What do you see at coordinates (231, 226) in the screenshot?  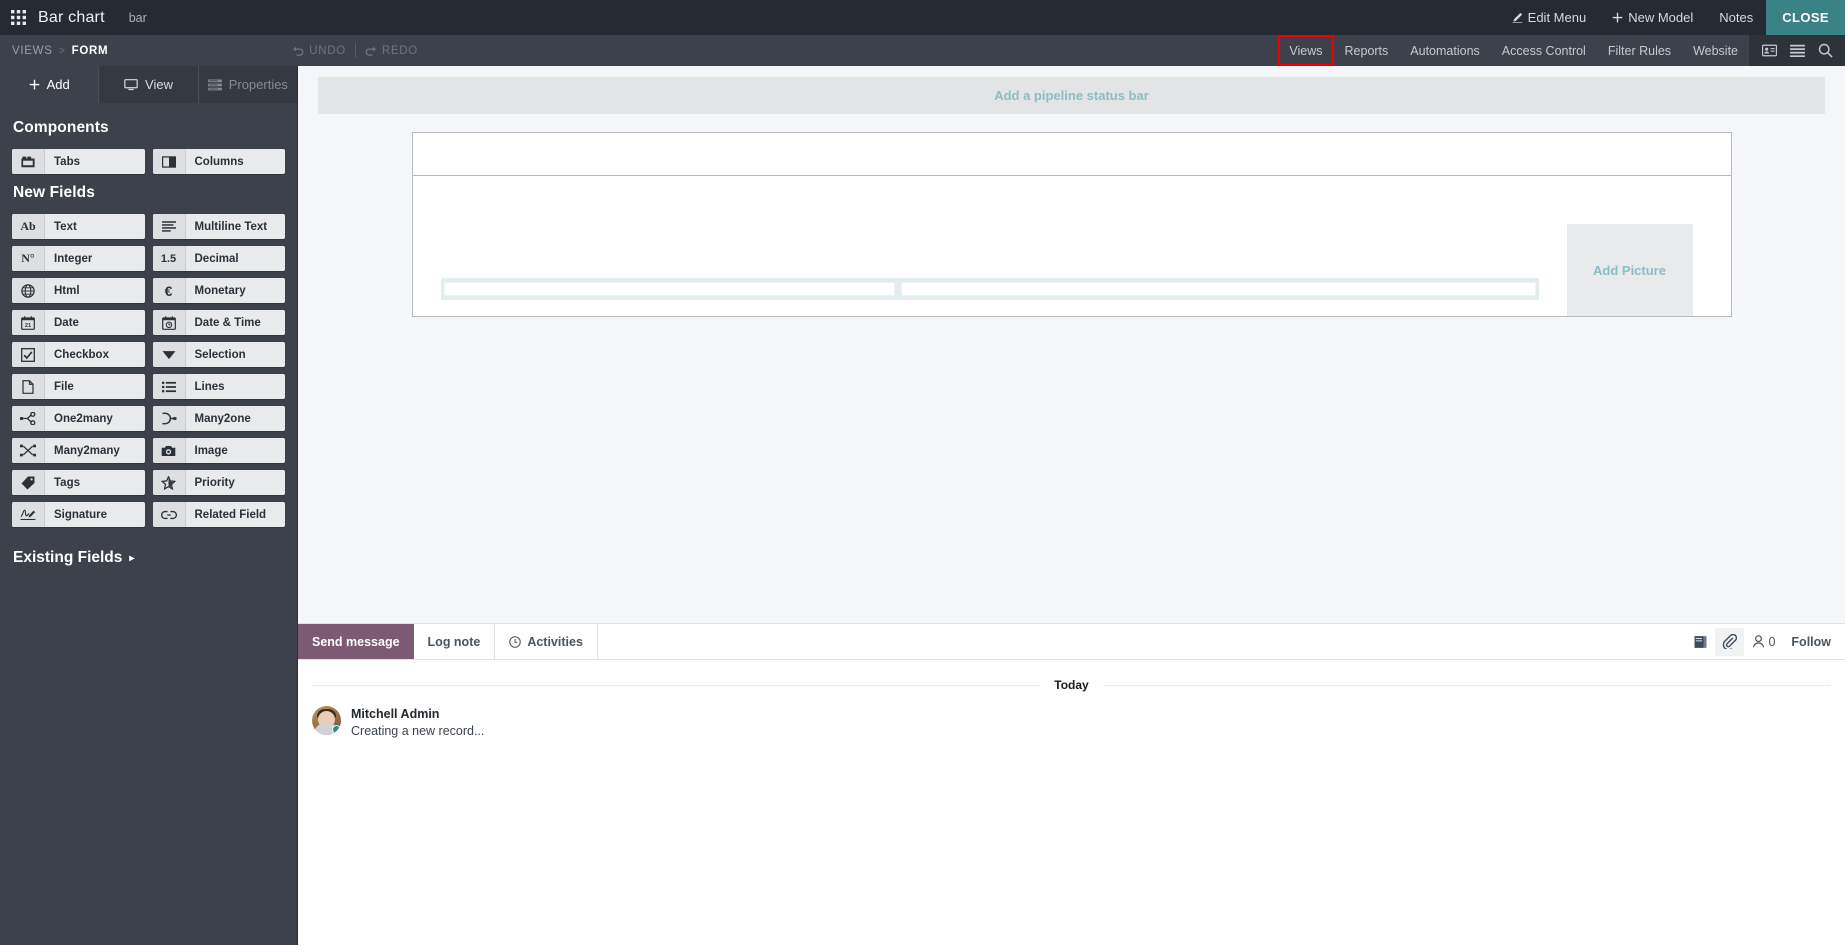 I see `field-multiline-text-label: Multiline Text` at bounding box center [231, 226].